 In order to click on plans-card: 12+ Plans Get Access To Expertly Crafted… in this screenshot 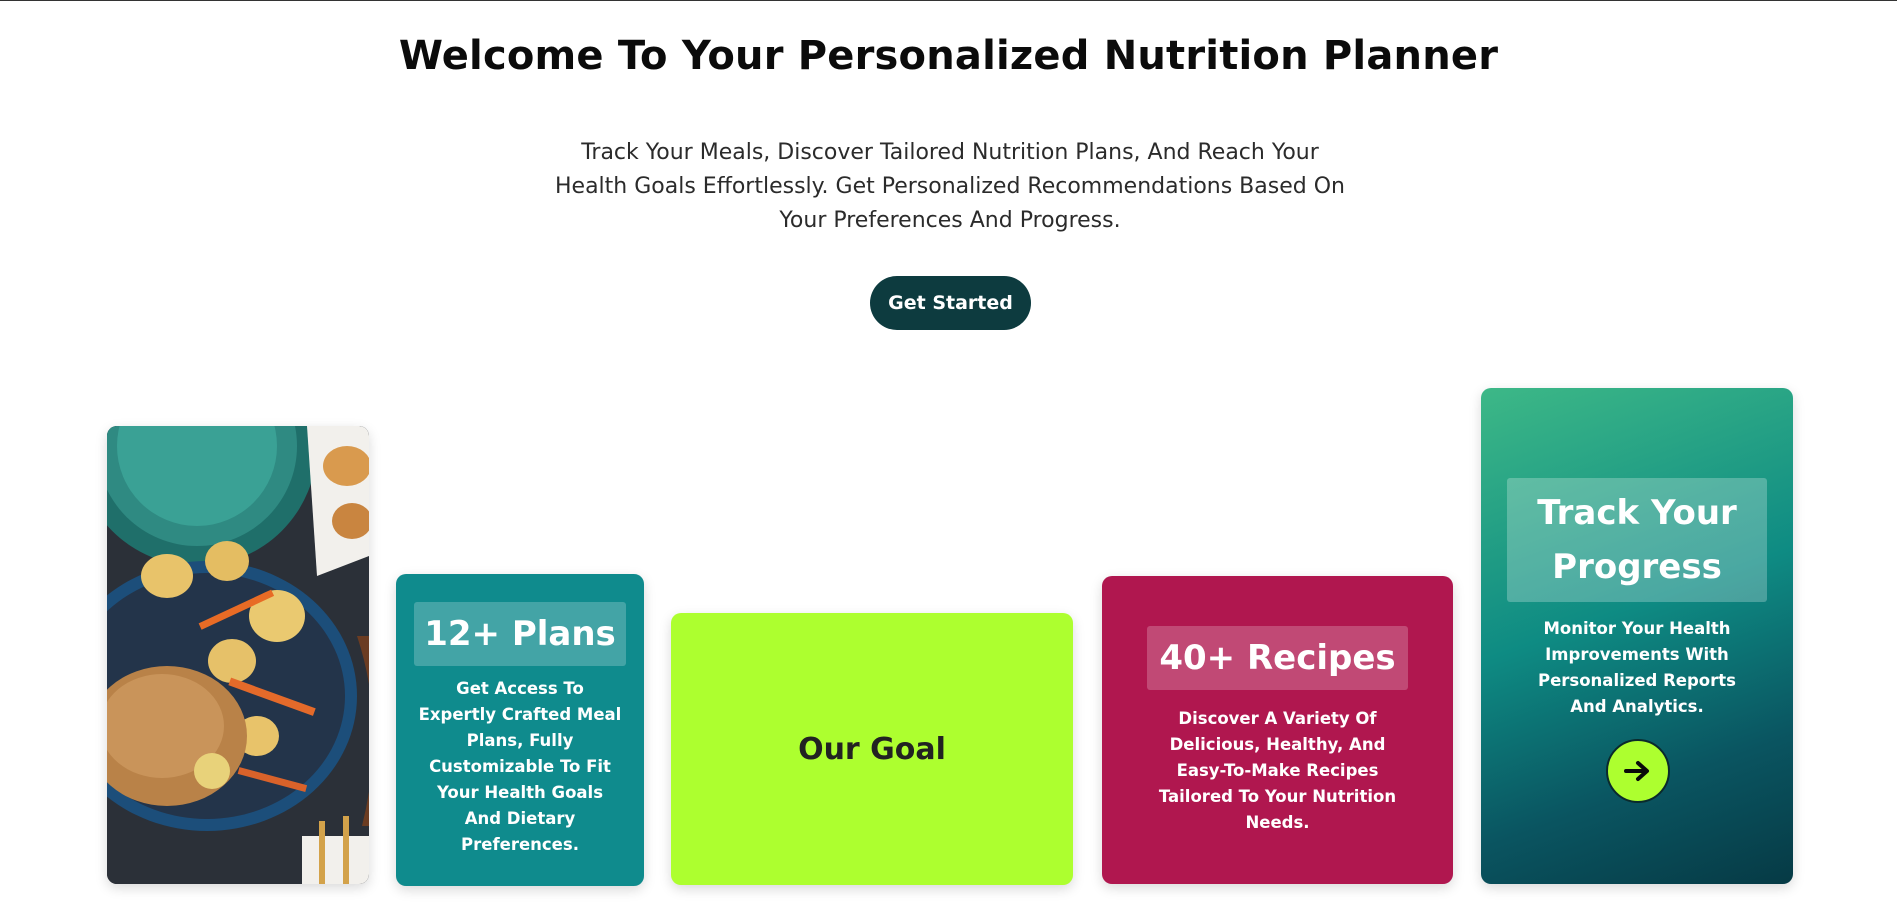, I will do `click(520, 730)`.